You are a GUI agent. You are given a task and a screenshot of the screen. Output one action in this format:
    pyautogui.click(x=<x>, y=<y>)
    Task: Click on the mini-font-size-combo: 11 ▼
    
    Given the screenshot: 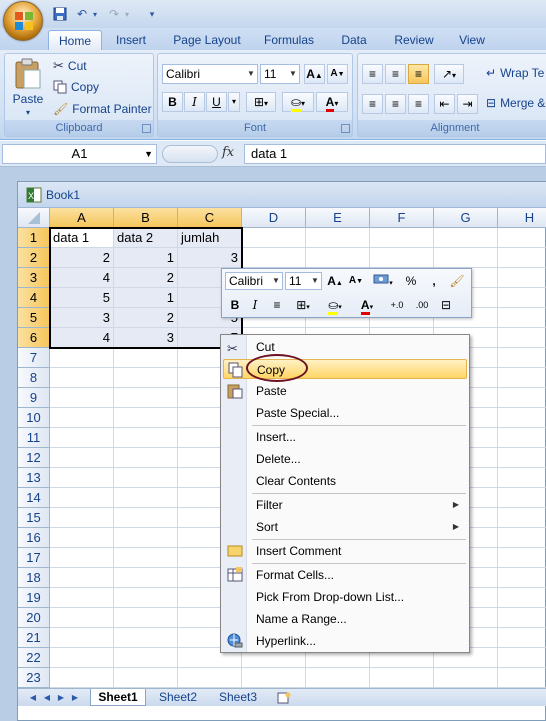 What is the action you would take?
    pyautogui.click(x=303, y=281)
    